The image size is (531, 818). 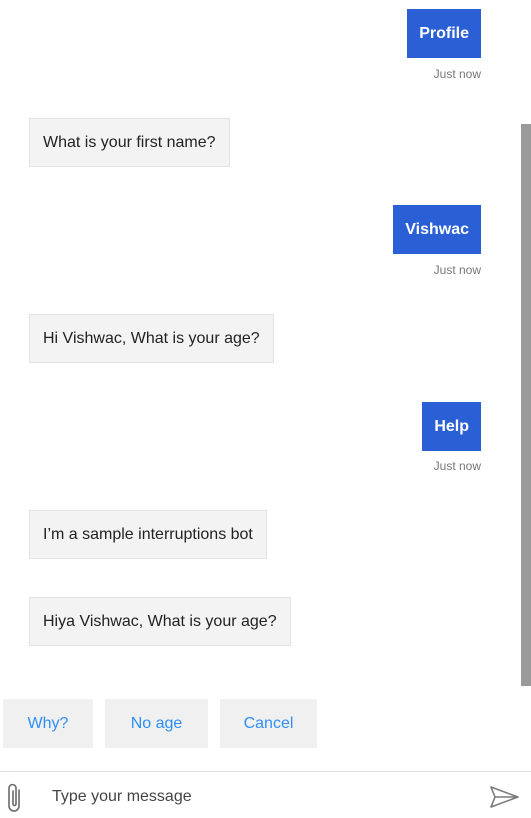 I want to click on composer, so click(x=265, y=794).